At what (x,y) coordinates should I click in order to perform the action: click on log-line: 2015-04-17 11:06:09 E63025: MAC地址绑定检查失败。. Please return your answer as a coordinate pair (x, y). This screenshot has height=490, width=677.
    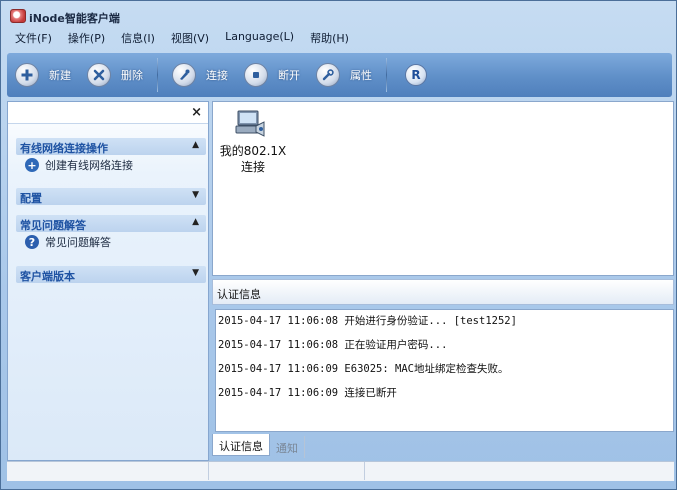
    Looking at the image, I should click on (363, 369).